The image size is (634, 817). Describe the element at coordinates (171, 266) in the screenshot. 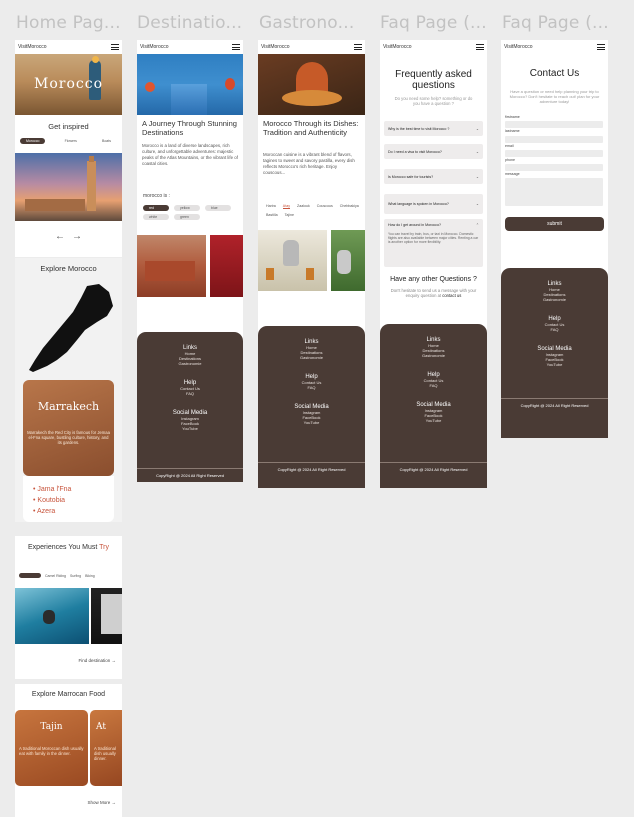

I see `red-city-image` at that location.